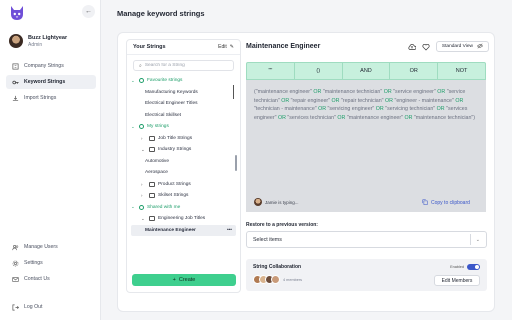 This screenshot has width=512, height=320. I want to click on copy-to-clipboard-button: Copy to clipboard, so click(446, 203).